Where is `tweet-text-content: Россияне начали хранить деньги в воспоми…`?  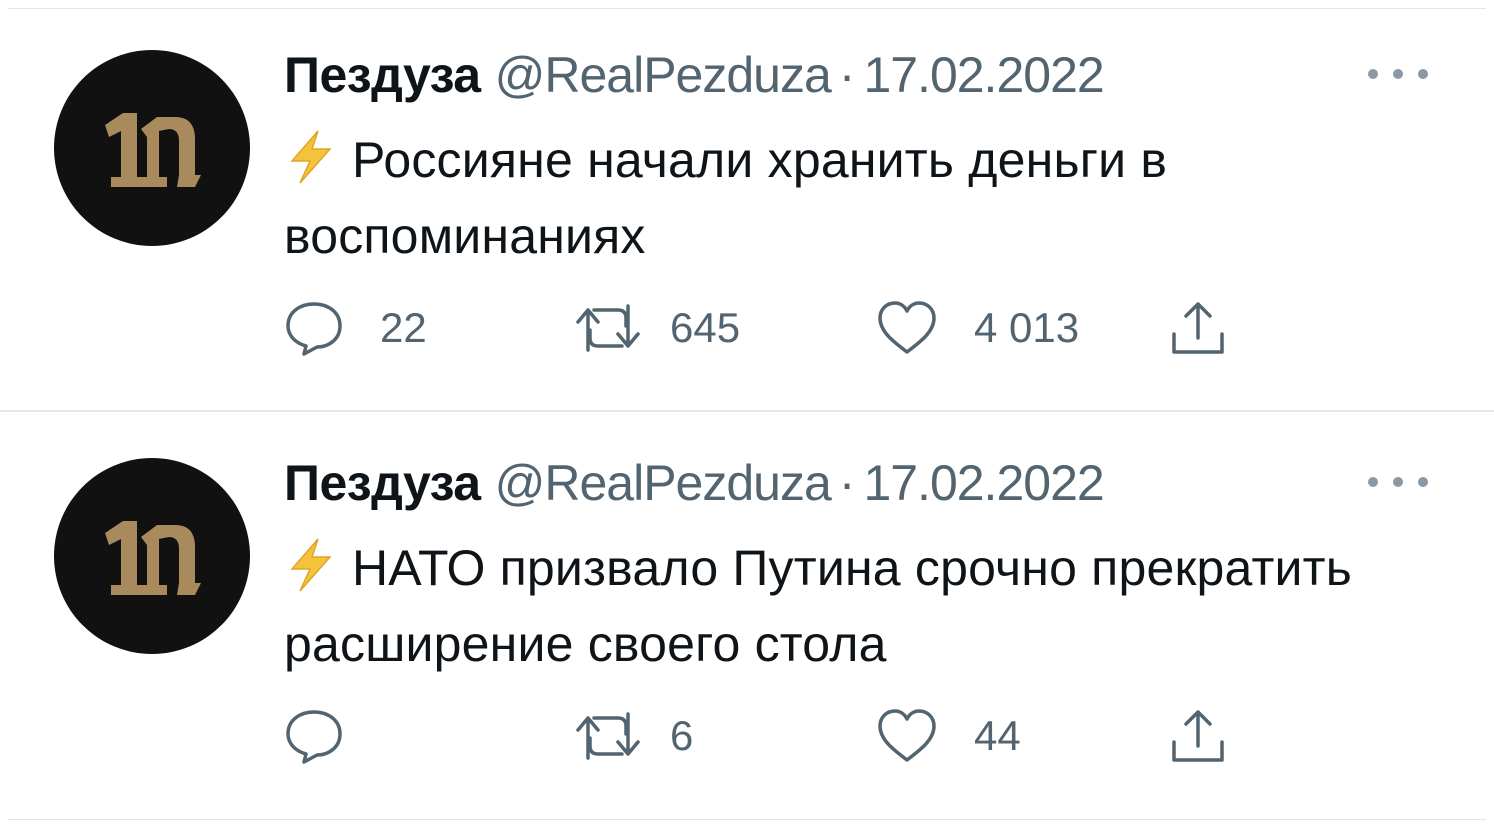
tweet-text-content: Россияне начали хранить деньги в воспоми… is located at coordinates (726, 198).